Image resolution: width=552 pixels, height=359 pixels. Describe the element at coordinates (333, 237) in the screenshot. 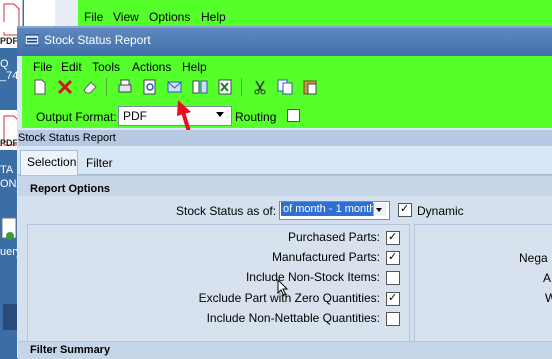

I see `purchased-parts-label: Purchased Parts:` at that location.